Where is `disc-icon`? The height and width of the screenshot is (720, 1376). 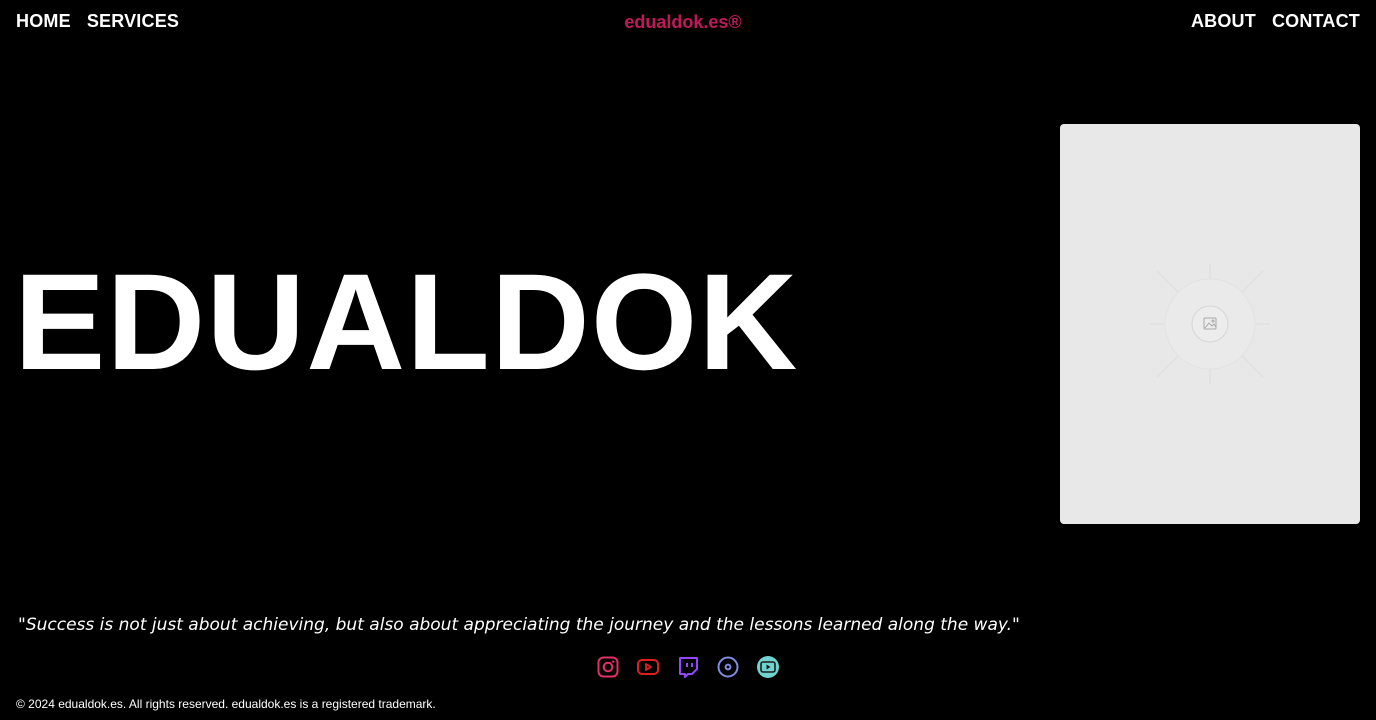 disc-icon is located at coordinates (728, 667).